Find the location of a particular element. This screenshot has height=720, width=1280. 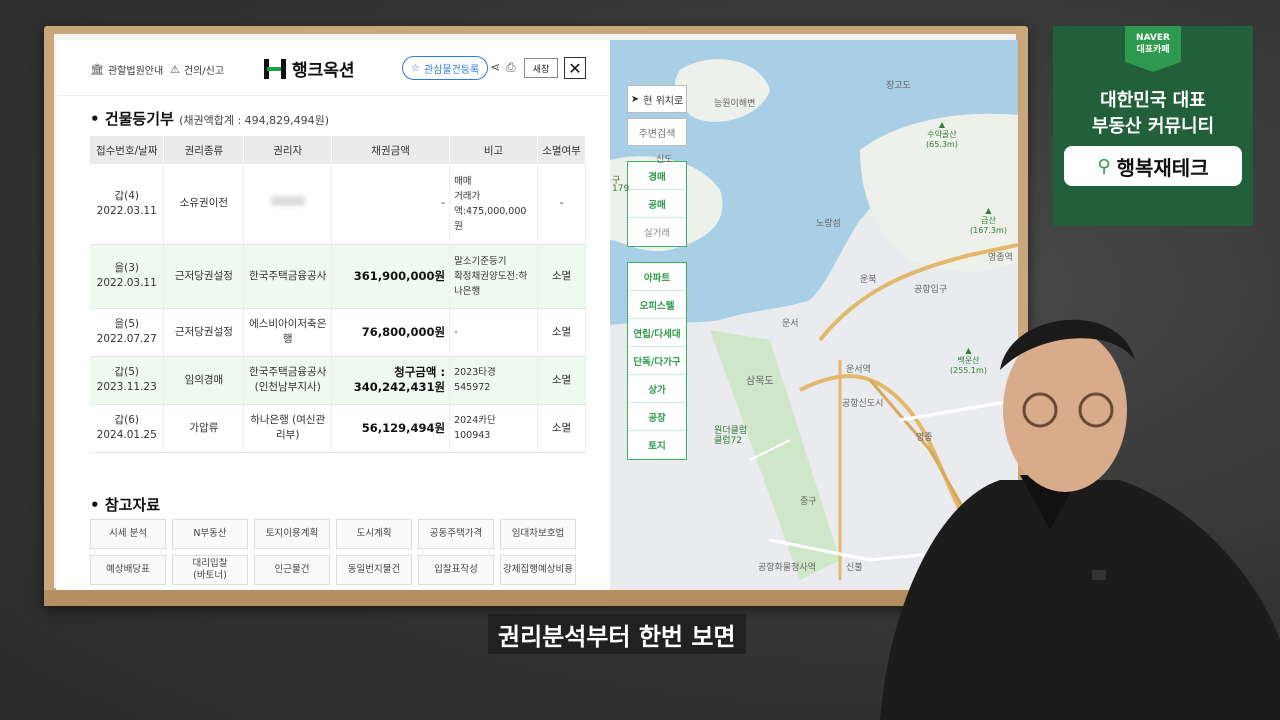

receipt-date: 2022.03.11 is located at coordinates (126, 210).